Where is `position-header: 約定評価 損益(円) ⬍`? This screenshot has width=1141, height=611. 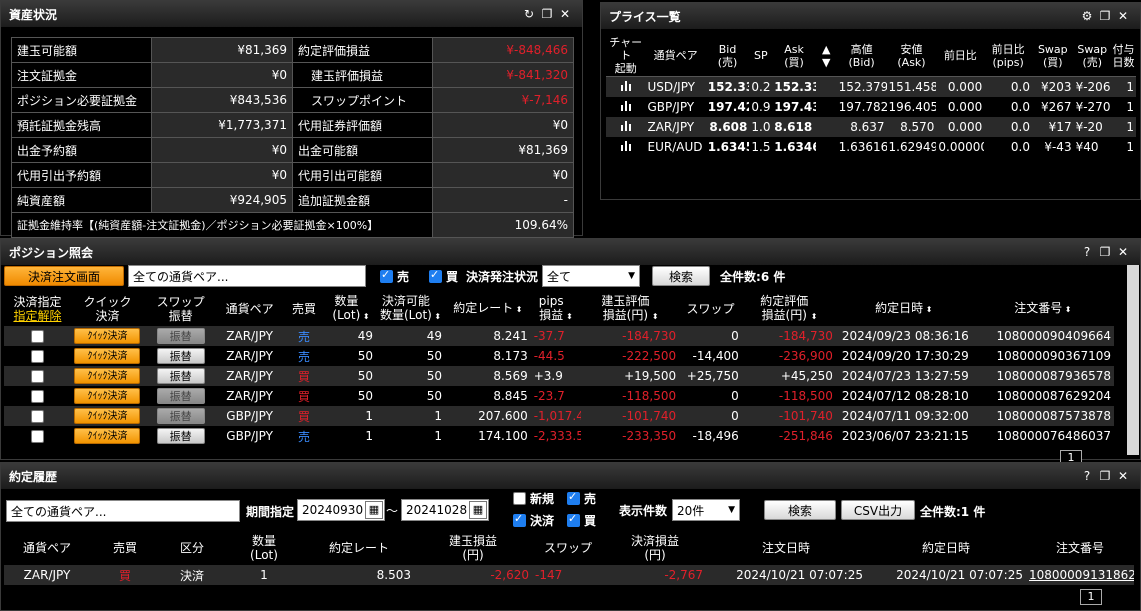 position-header: 約定評価 損益(円) ⬍ is located at coordinates (789, 309).